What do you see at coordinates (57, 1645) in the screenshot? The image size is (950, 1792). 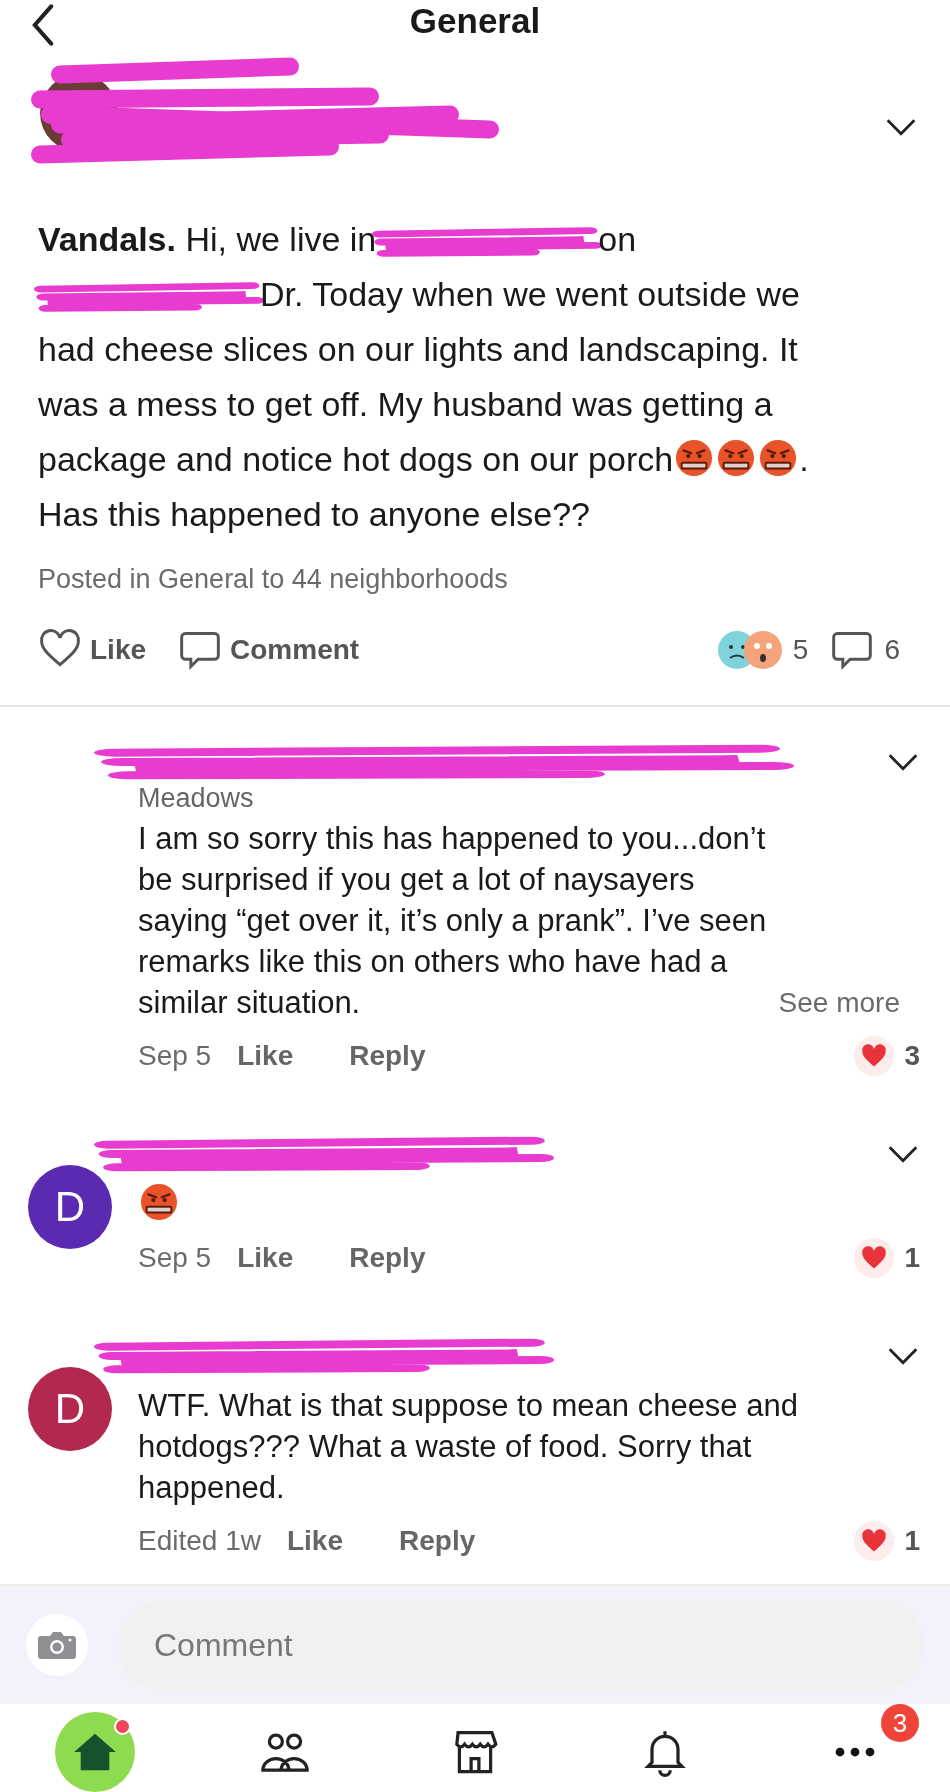 I see `camera-icon` at bounding box center [57, 1645].